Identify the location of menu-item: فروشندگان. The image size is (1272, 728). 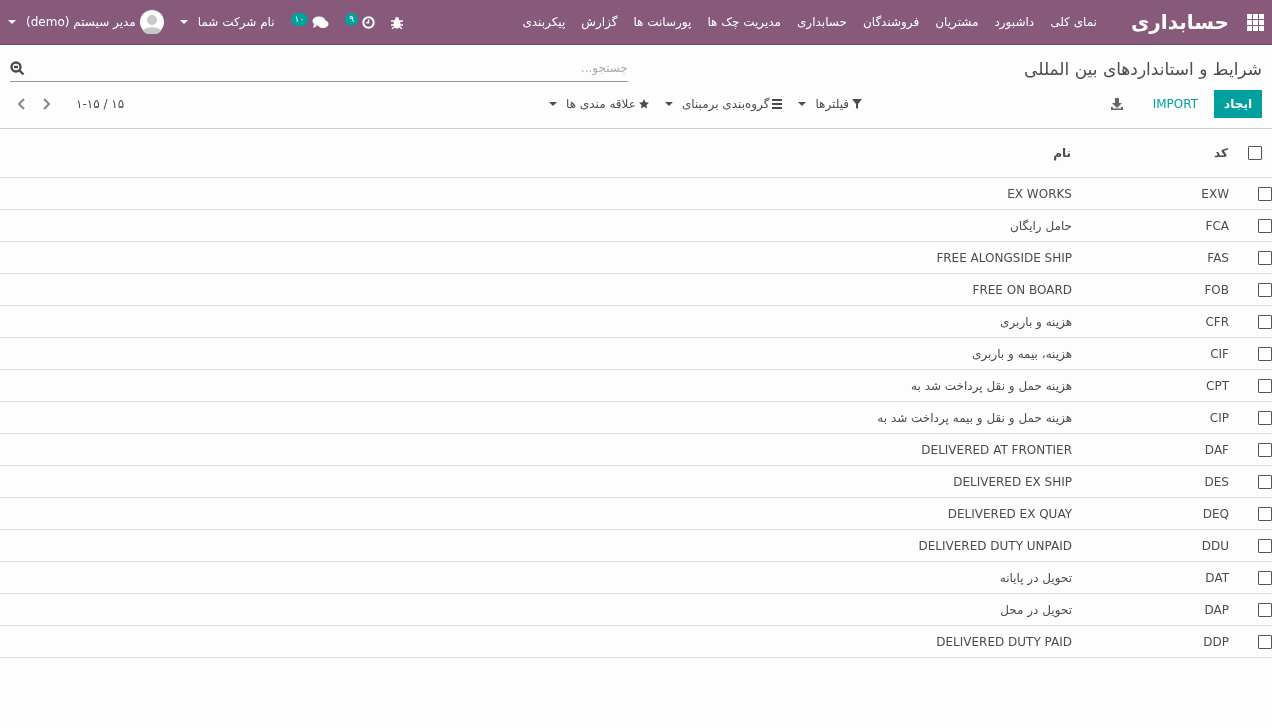
(891, 22).